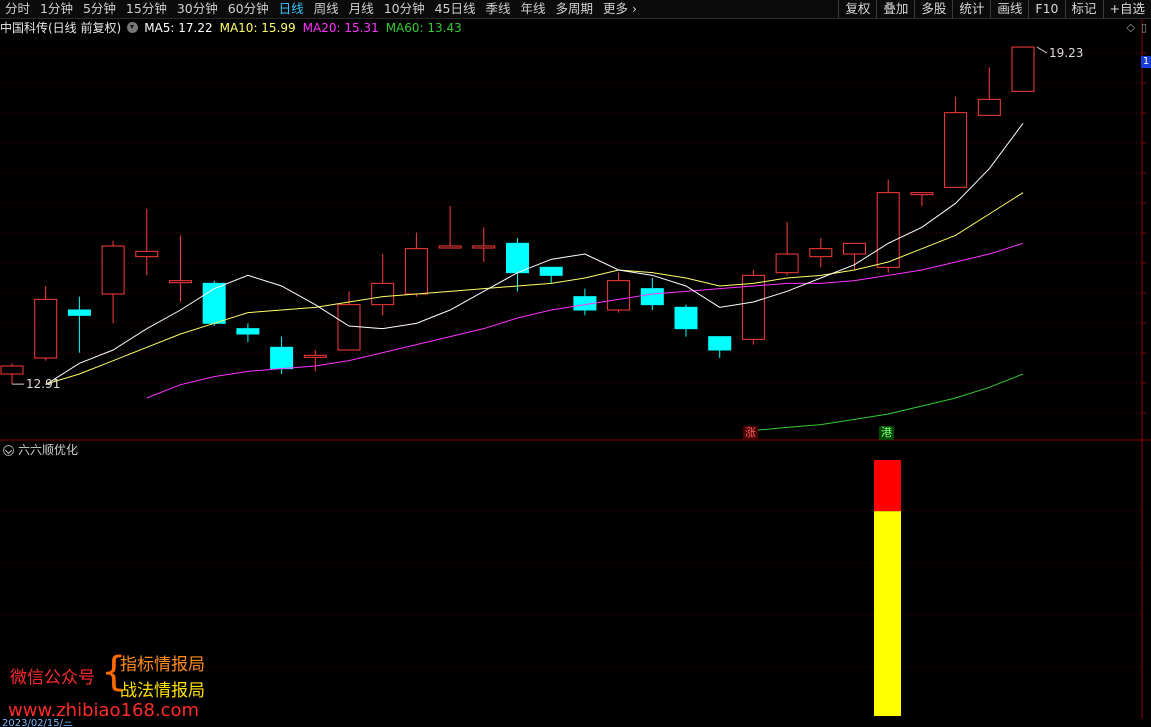  I want to click on watermark-line1: 指标情报局, so click(162, 665).